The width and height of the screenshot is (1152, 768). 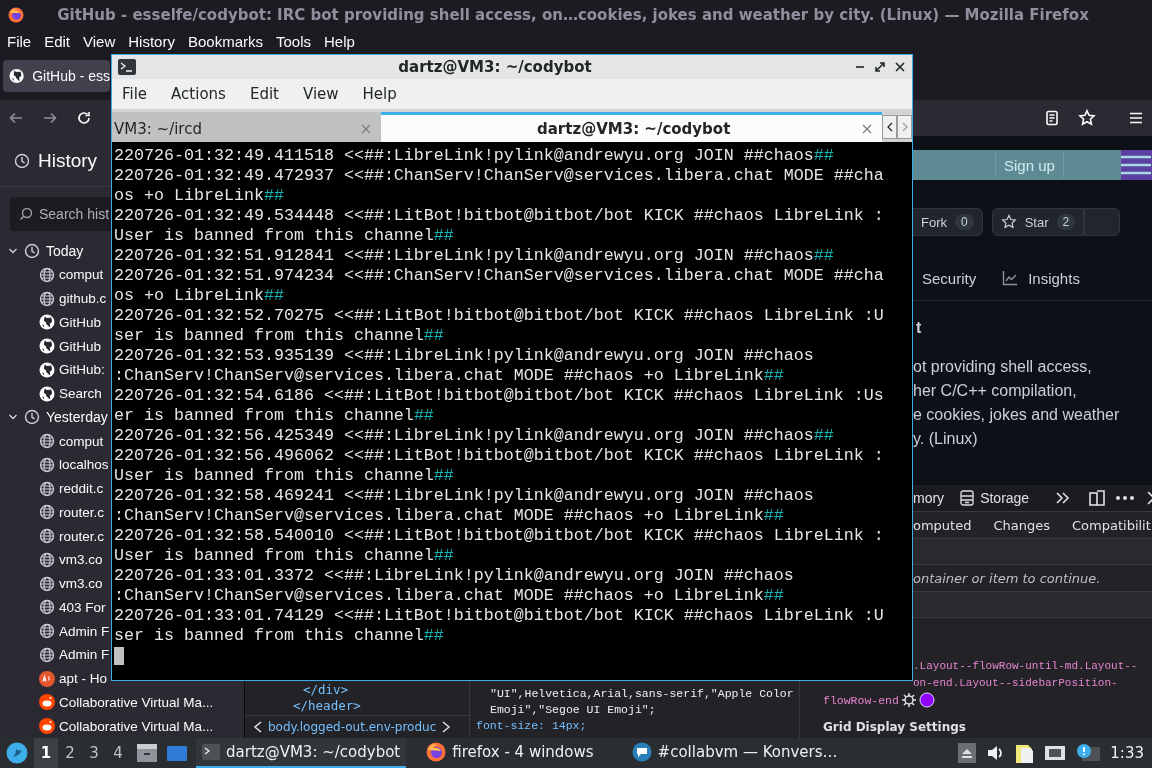 I want to click on network-icon, so click(x=1055, y=753).